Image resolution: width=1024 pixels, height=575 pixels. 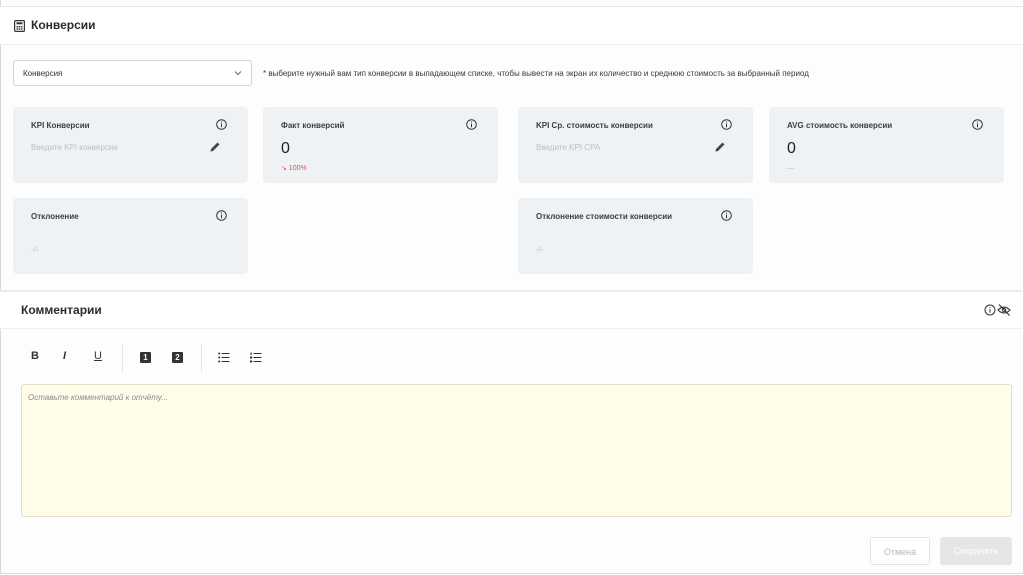 What do you see at coordinates (511, 310) in the screenshot?
I see `comments-header: Комментарии` at bounding box center [511, 310].